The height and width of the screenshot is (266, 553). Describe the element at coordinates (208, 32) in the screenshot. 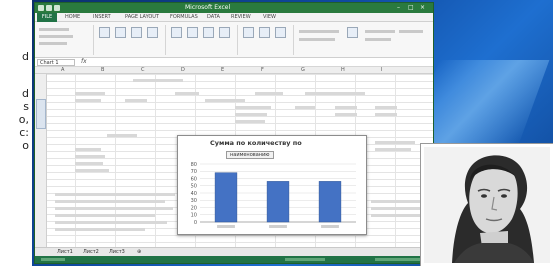

I see `refresh-icon` at that location.